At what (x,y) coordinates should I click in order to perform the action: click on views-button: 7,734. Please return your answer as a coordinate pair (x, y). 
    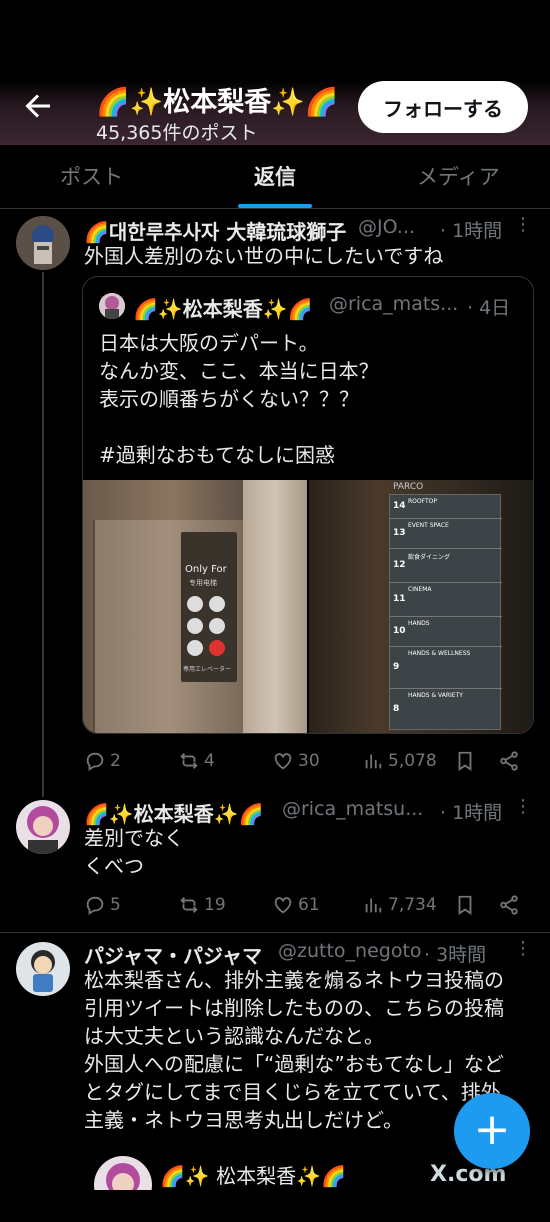
    Looking at the image, I should click on (399, 905).